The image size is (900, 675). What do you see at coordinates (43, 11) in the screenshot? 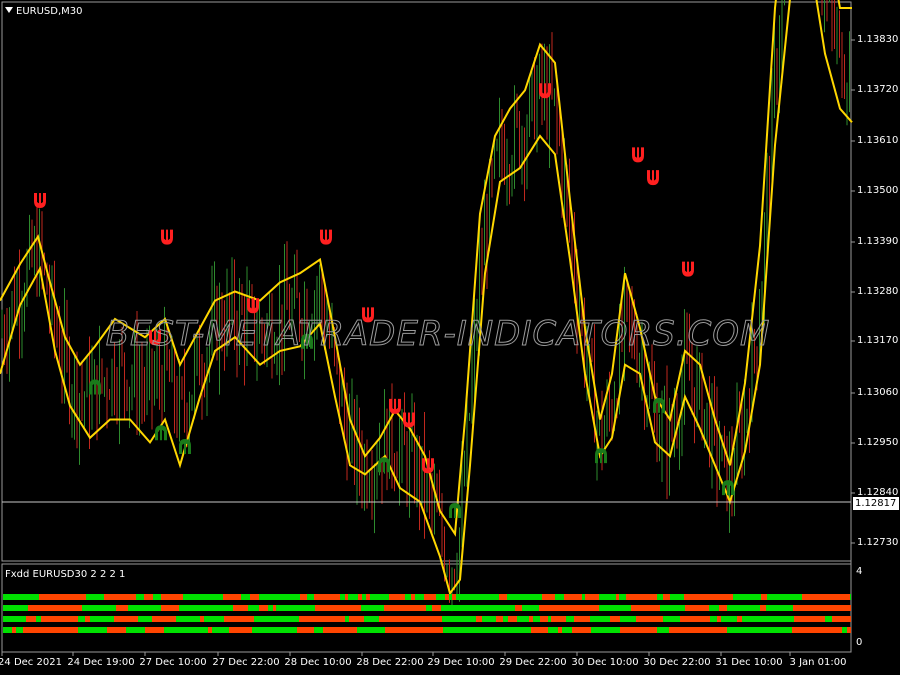
I see `symbol-label: EURUSD,M30` at bounding box center [43, 11].